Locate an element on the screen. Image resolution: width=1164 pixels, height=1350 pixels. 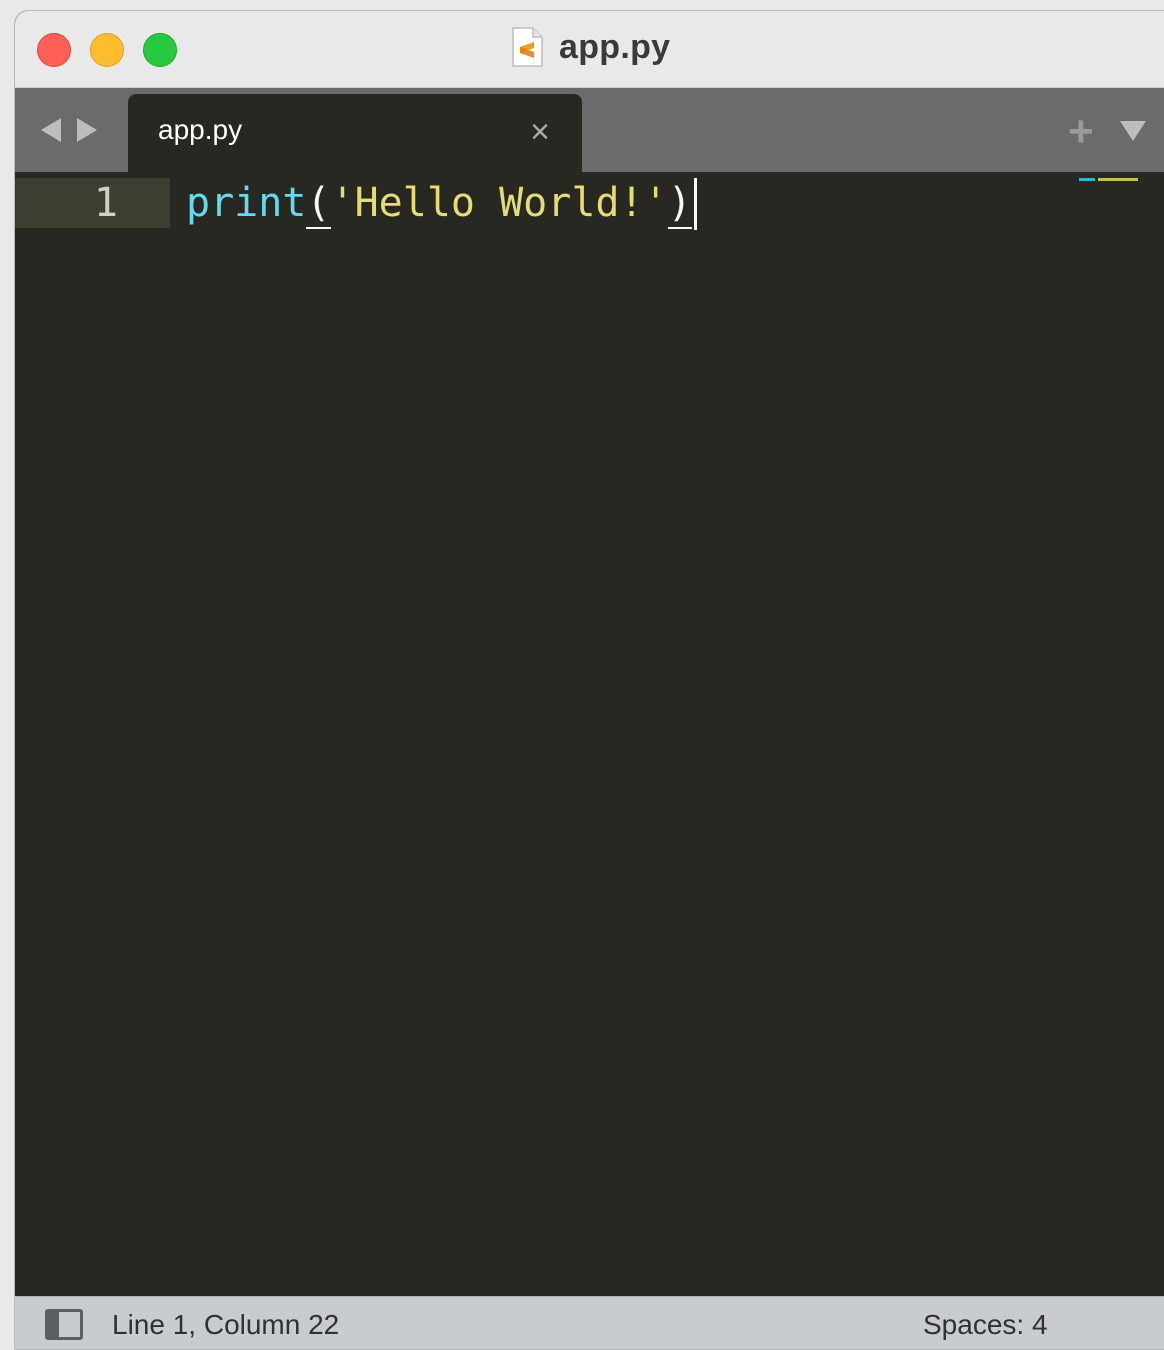
window-title-group: app.py is located at coordinates (590, 47).